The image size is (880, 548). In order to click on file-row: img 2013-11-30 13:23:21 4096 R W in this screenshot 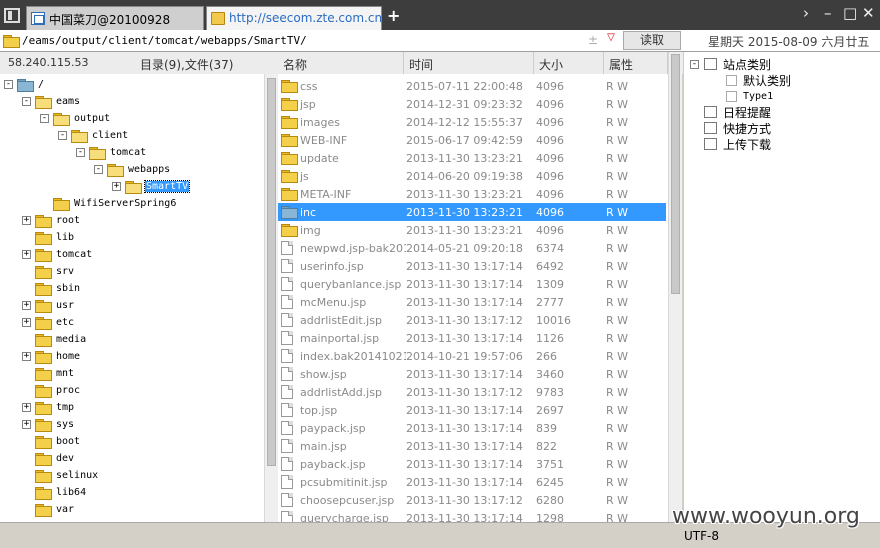, I will do `click(472, 230)`.